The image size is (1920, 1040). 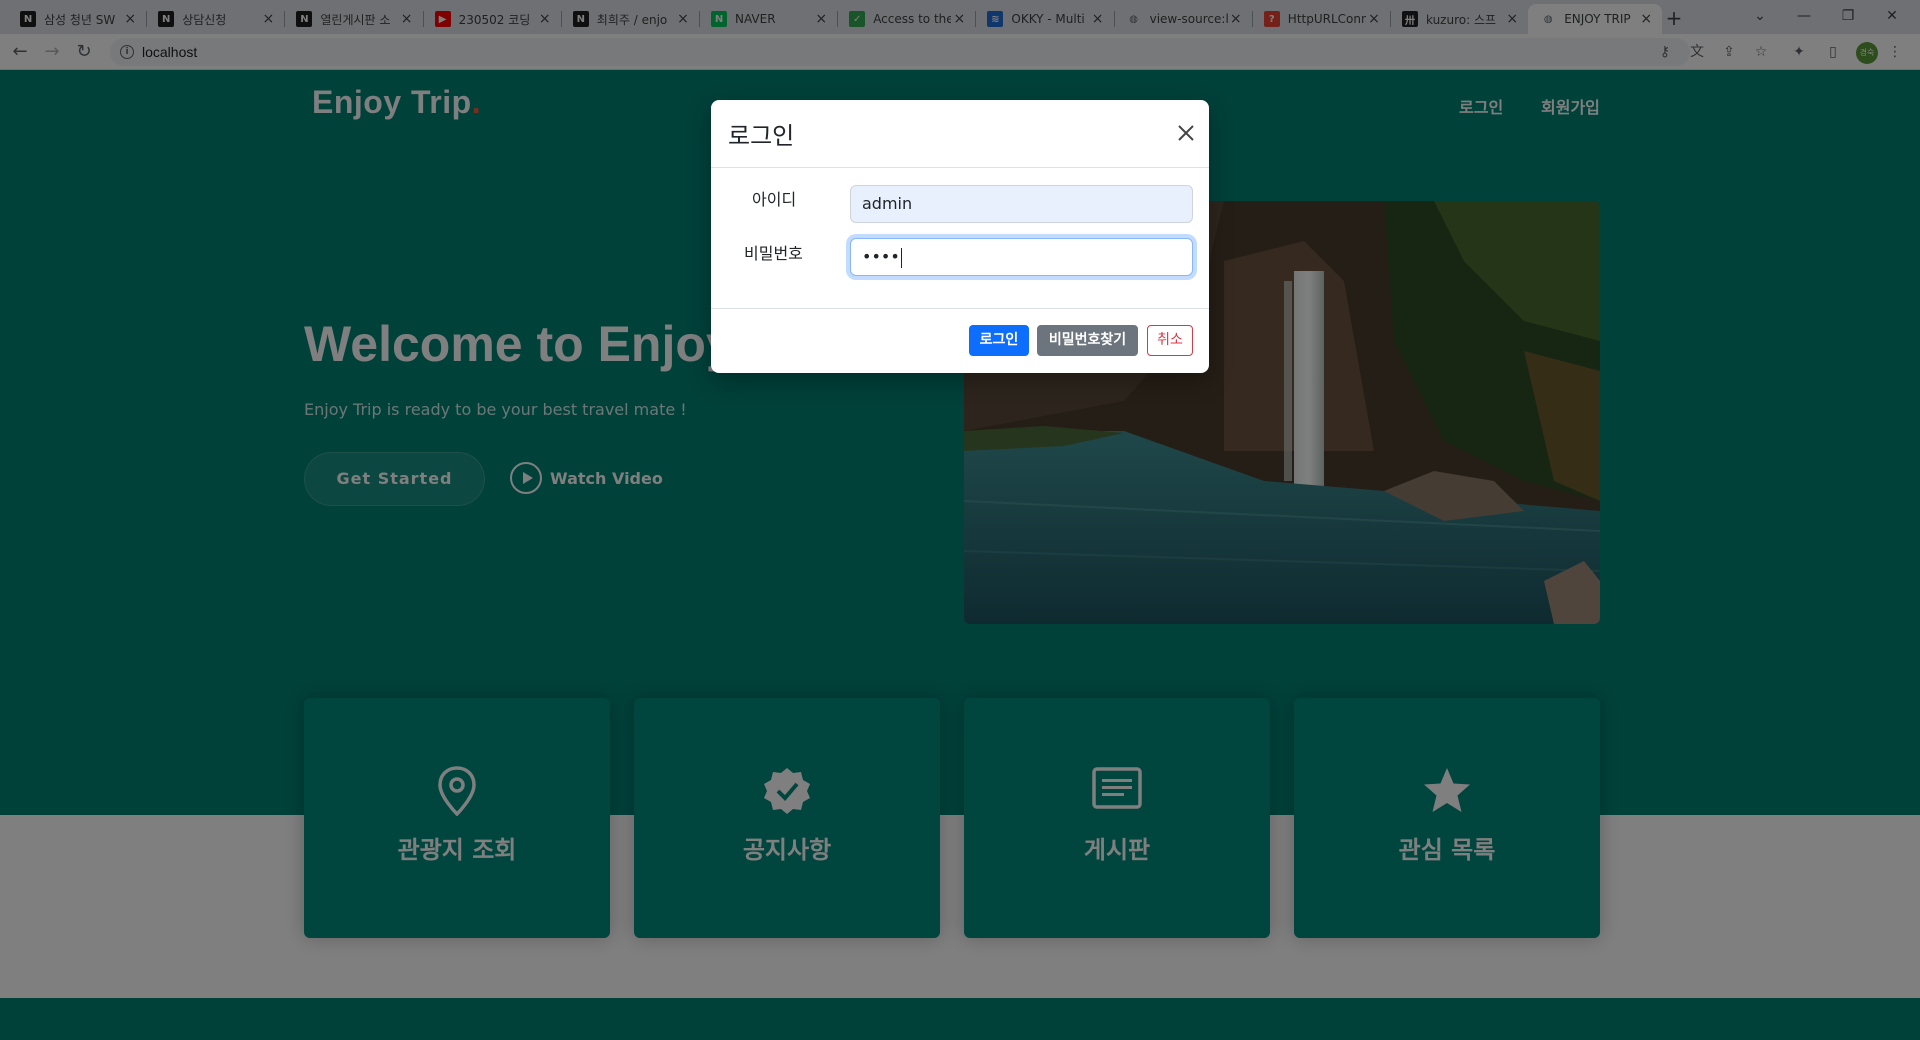 I want to click on modal-header: 로그인, so click(x=960, y=134).